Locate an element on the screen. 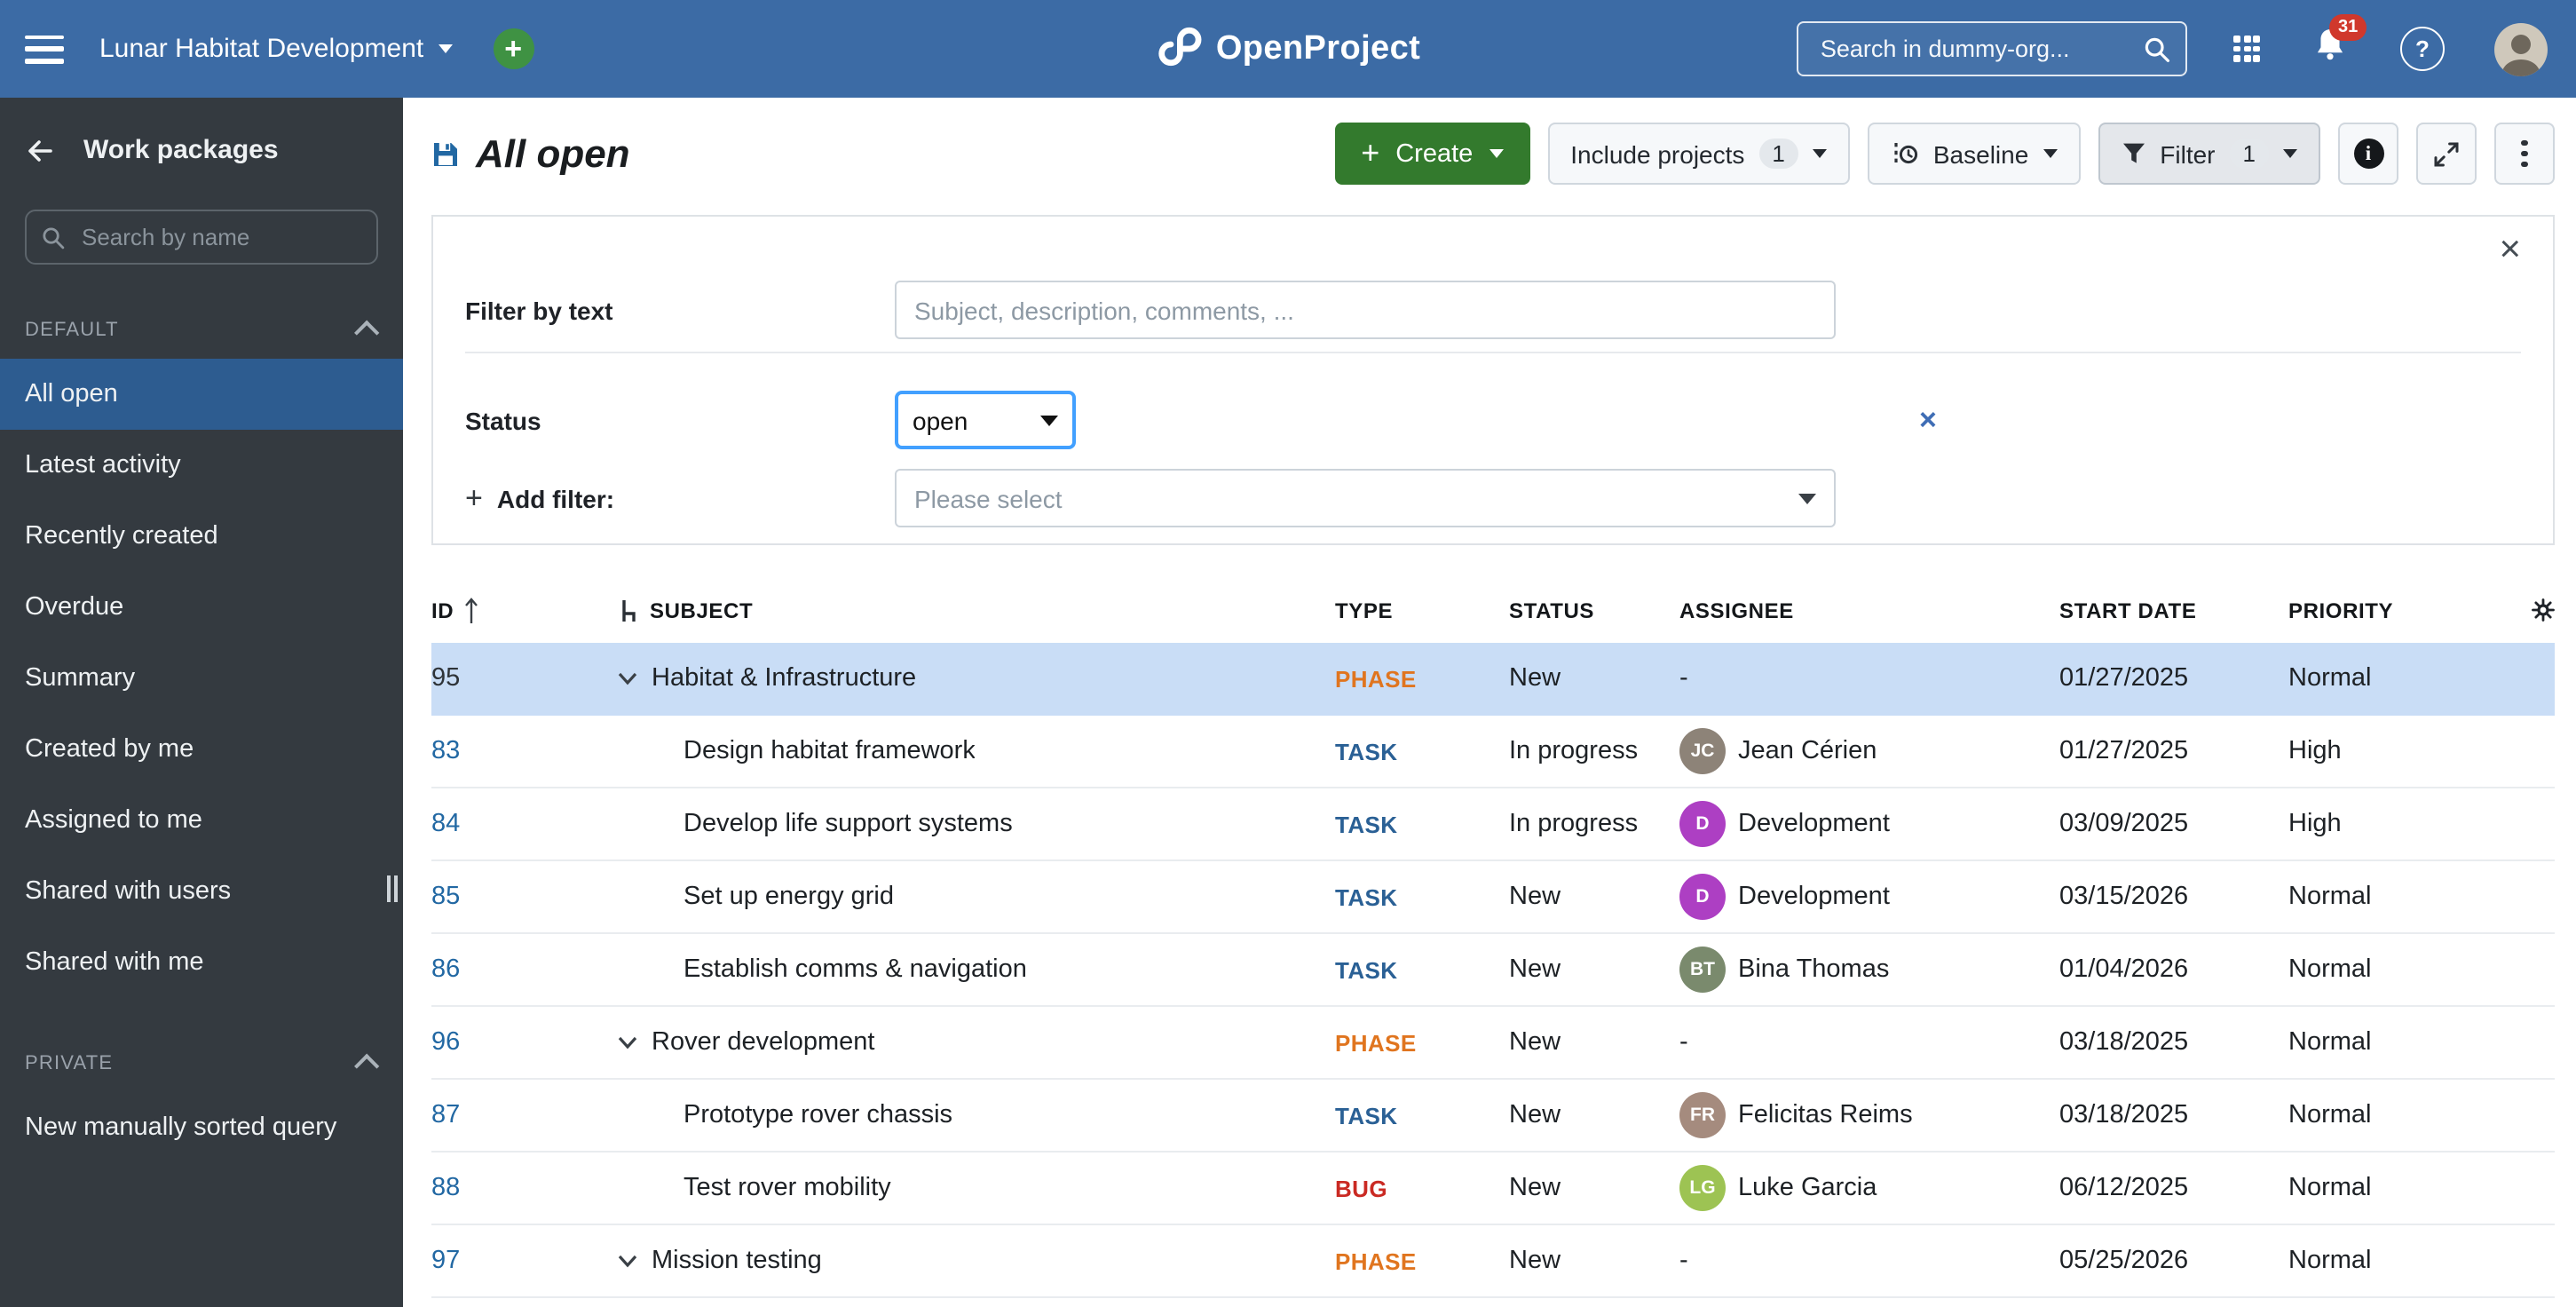 This screenshot has height=1307, width=2576. wp-type: BUG is located at coordinates (1422, 1188).